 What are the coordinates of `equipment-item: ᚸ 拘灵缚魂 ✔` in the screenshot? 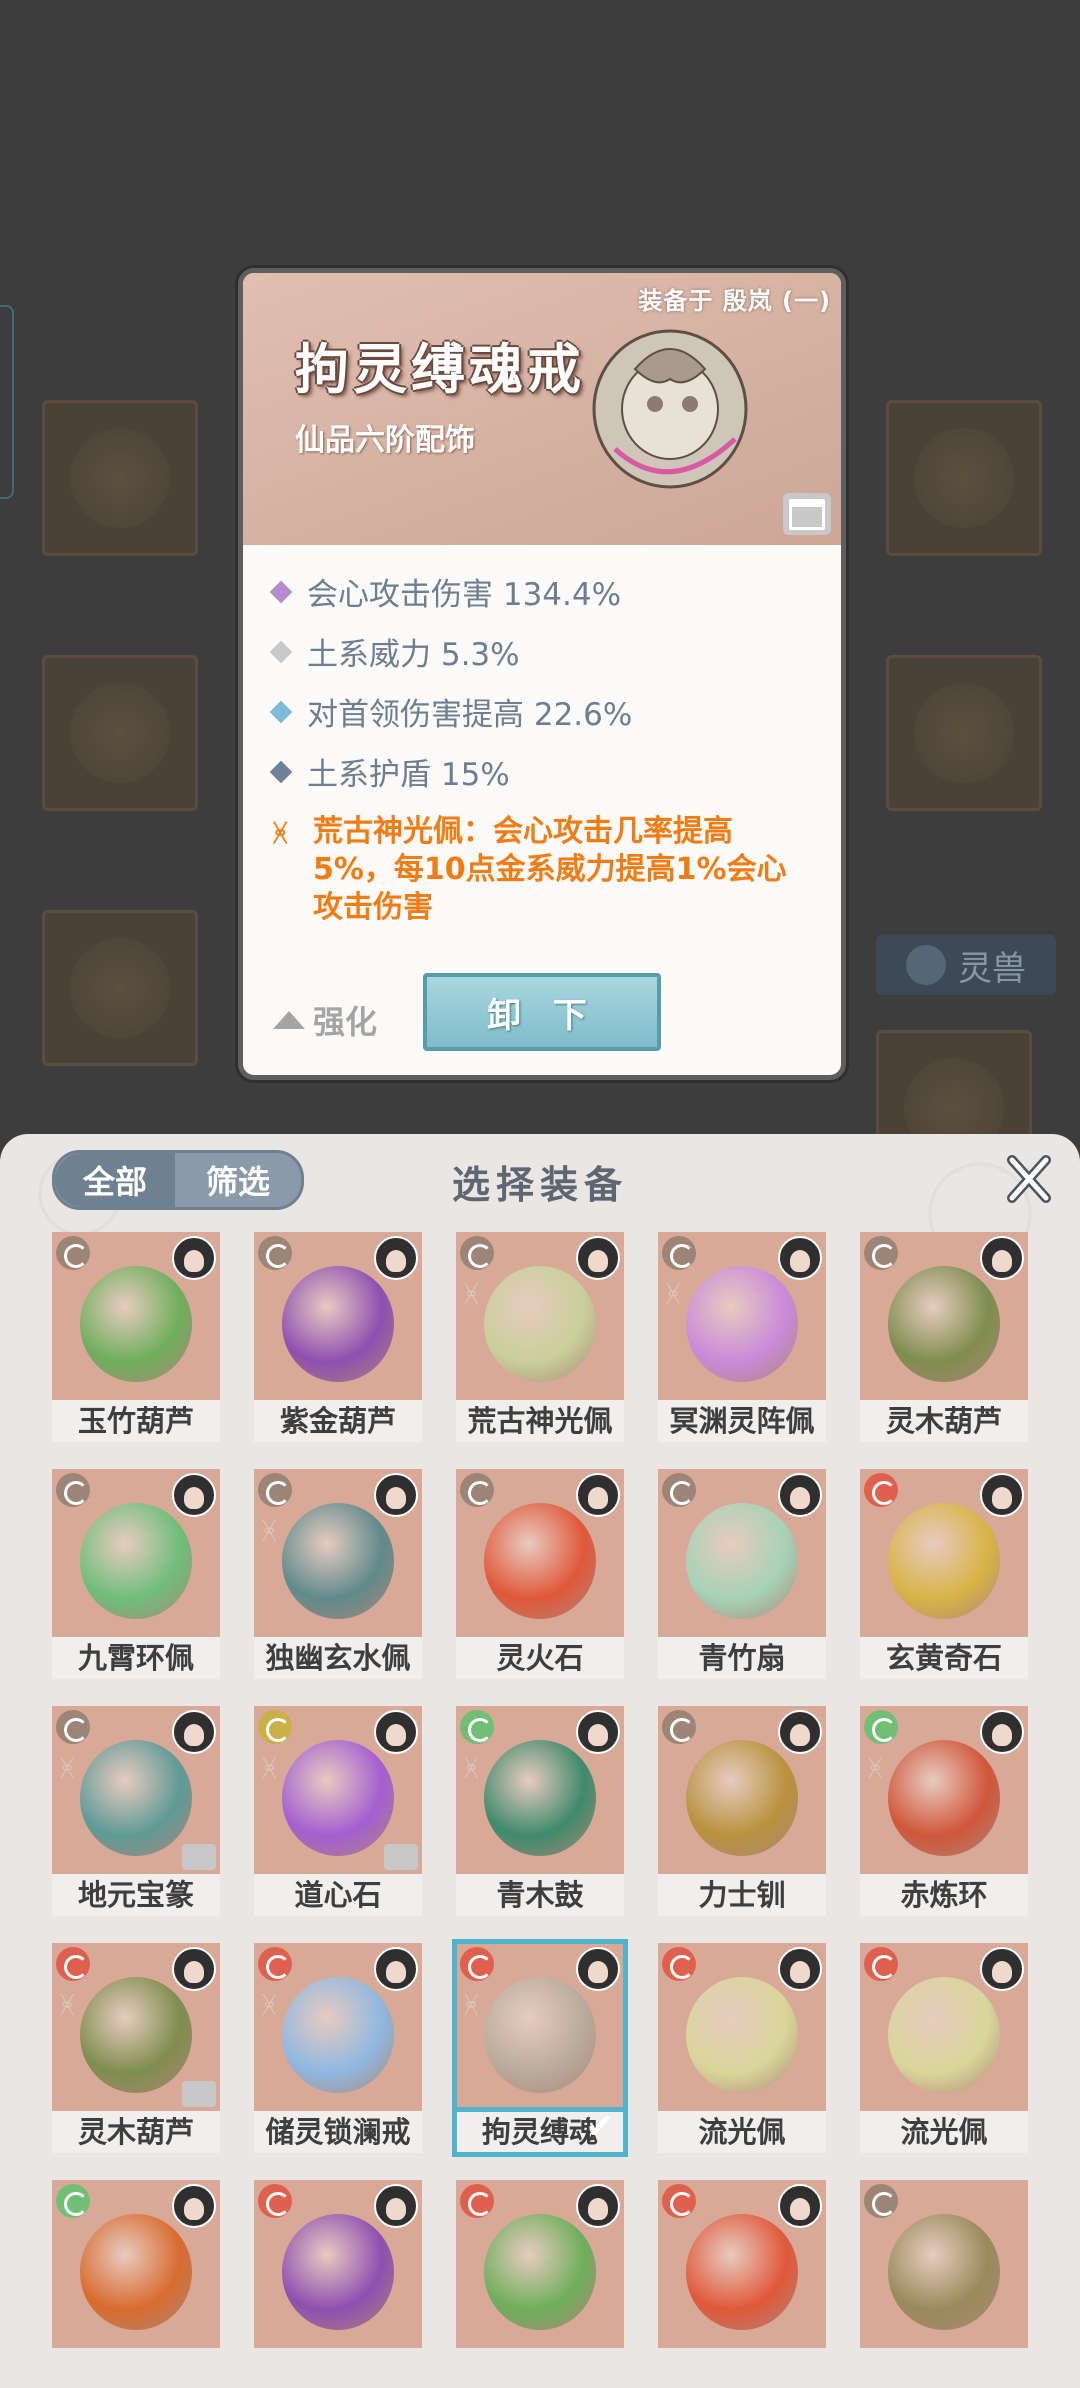 It's located at (540, 2048).